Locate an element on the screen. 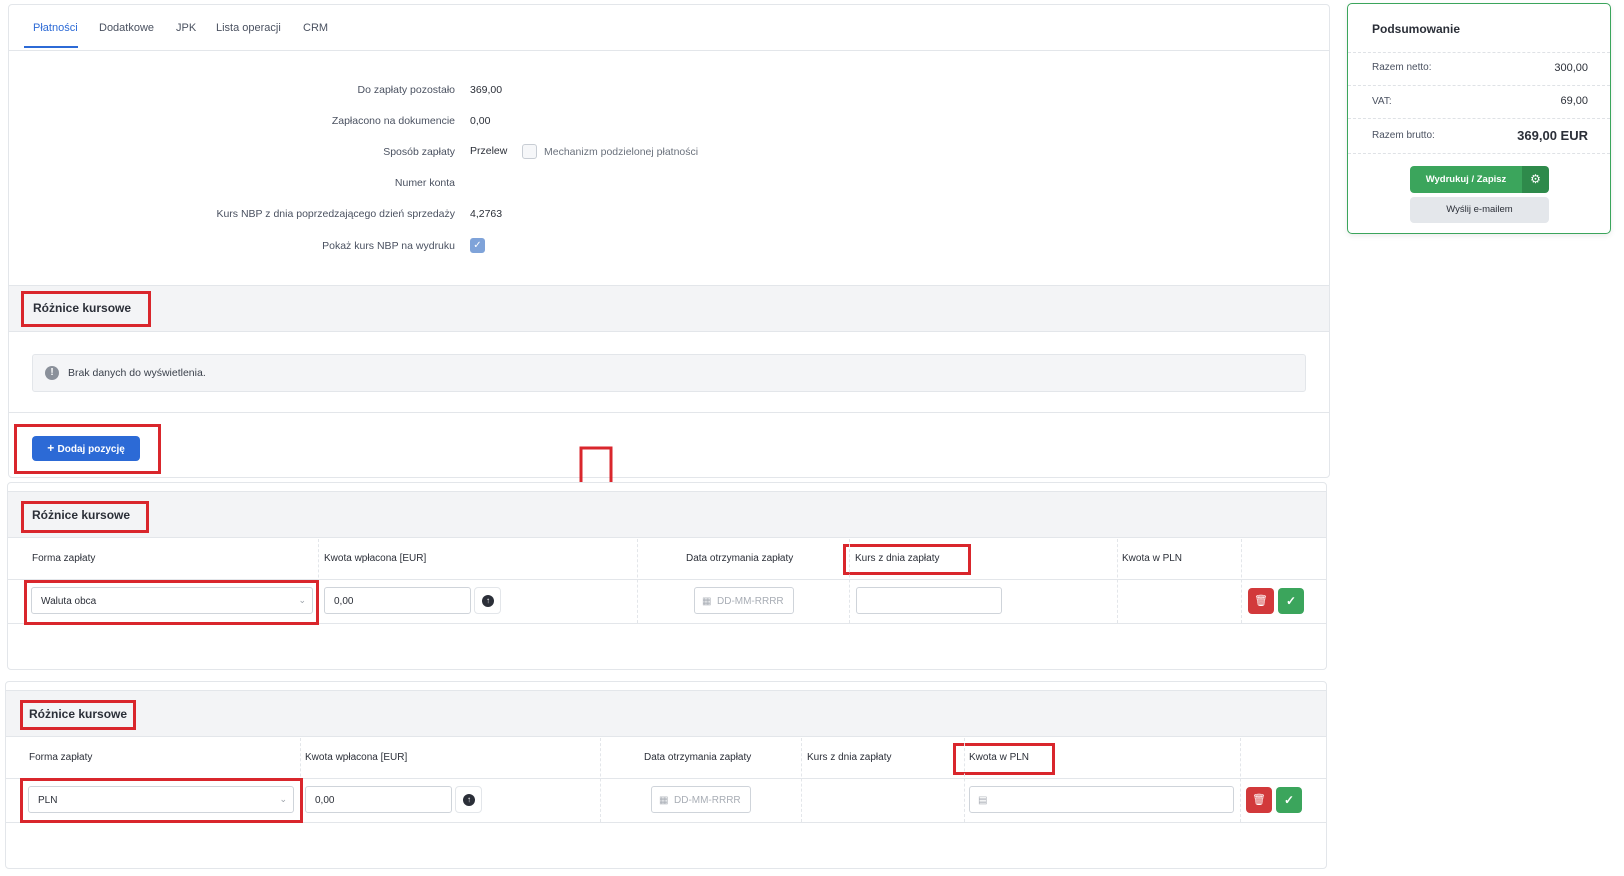 The width and height of the screenshot is (1624, 876). section-2-title: Różnice kursowe is located at coordinates (81, 515).